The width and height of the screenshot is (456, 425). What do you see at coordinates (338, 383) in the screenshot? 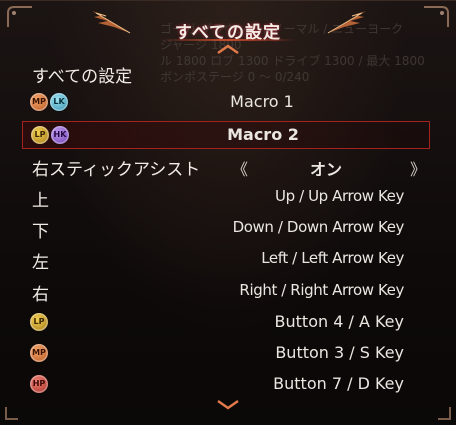
I see `setting-value: Button 7 / D Key` at bounding box center [338, 383].